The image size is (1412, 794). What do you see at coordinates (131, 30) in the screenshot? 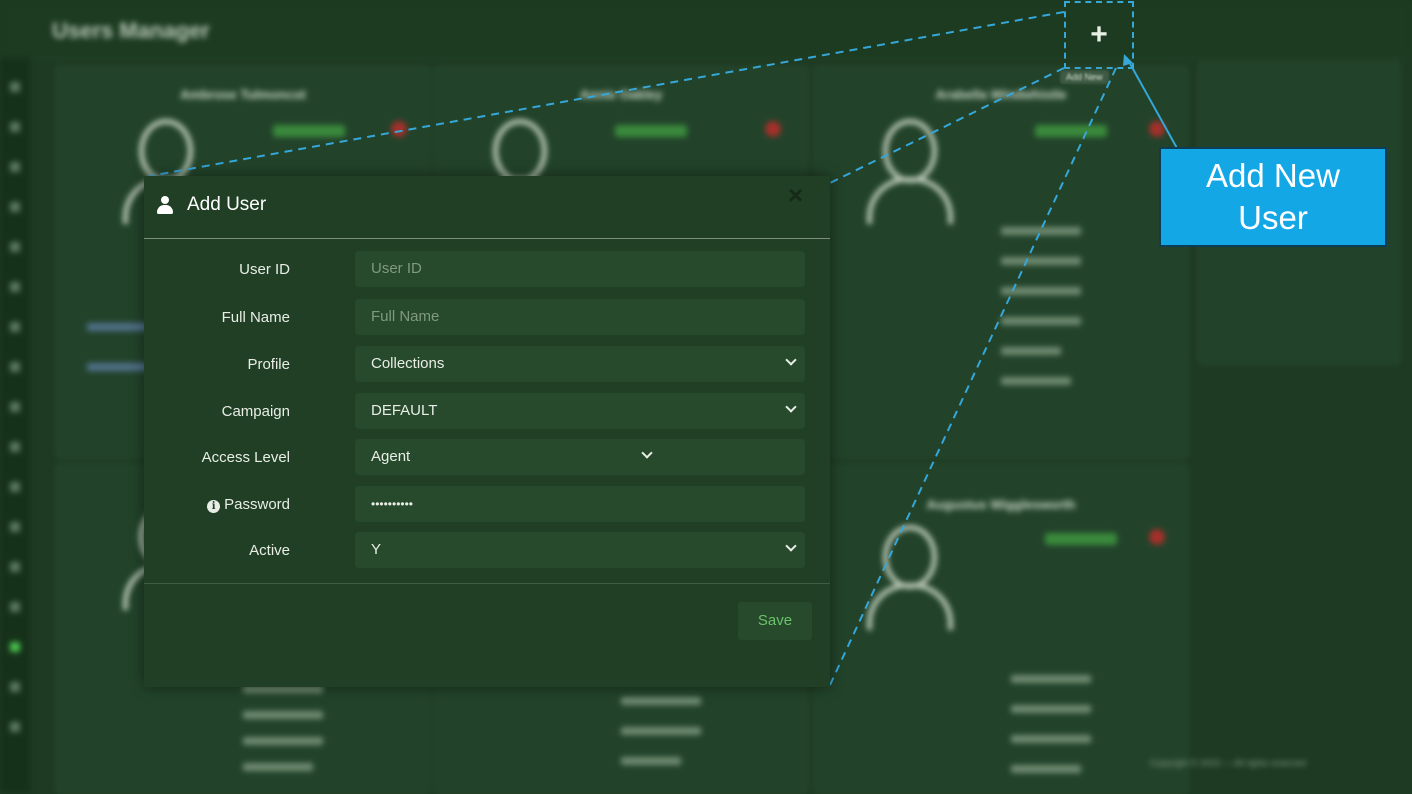
I see `app-title: Users Manager` at bounding box center [131, 30].